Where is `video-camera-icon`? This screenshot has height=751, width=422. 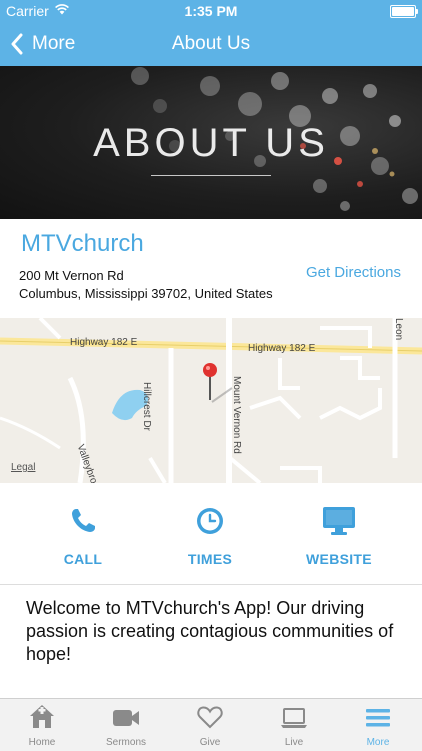 video-camera-icon is located at coordinates (126, 718).